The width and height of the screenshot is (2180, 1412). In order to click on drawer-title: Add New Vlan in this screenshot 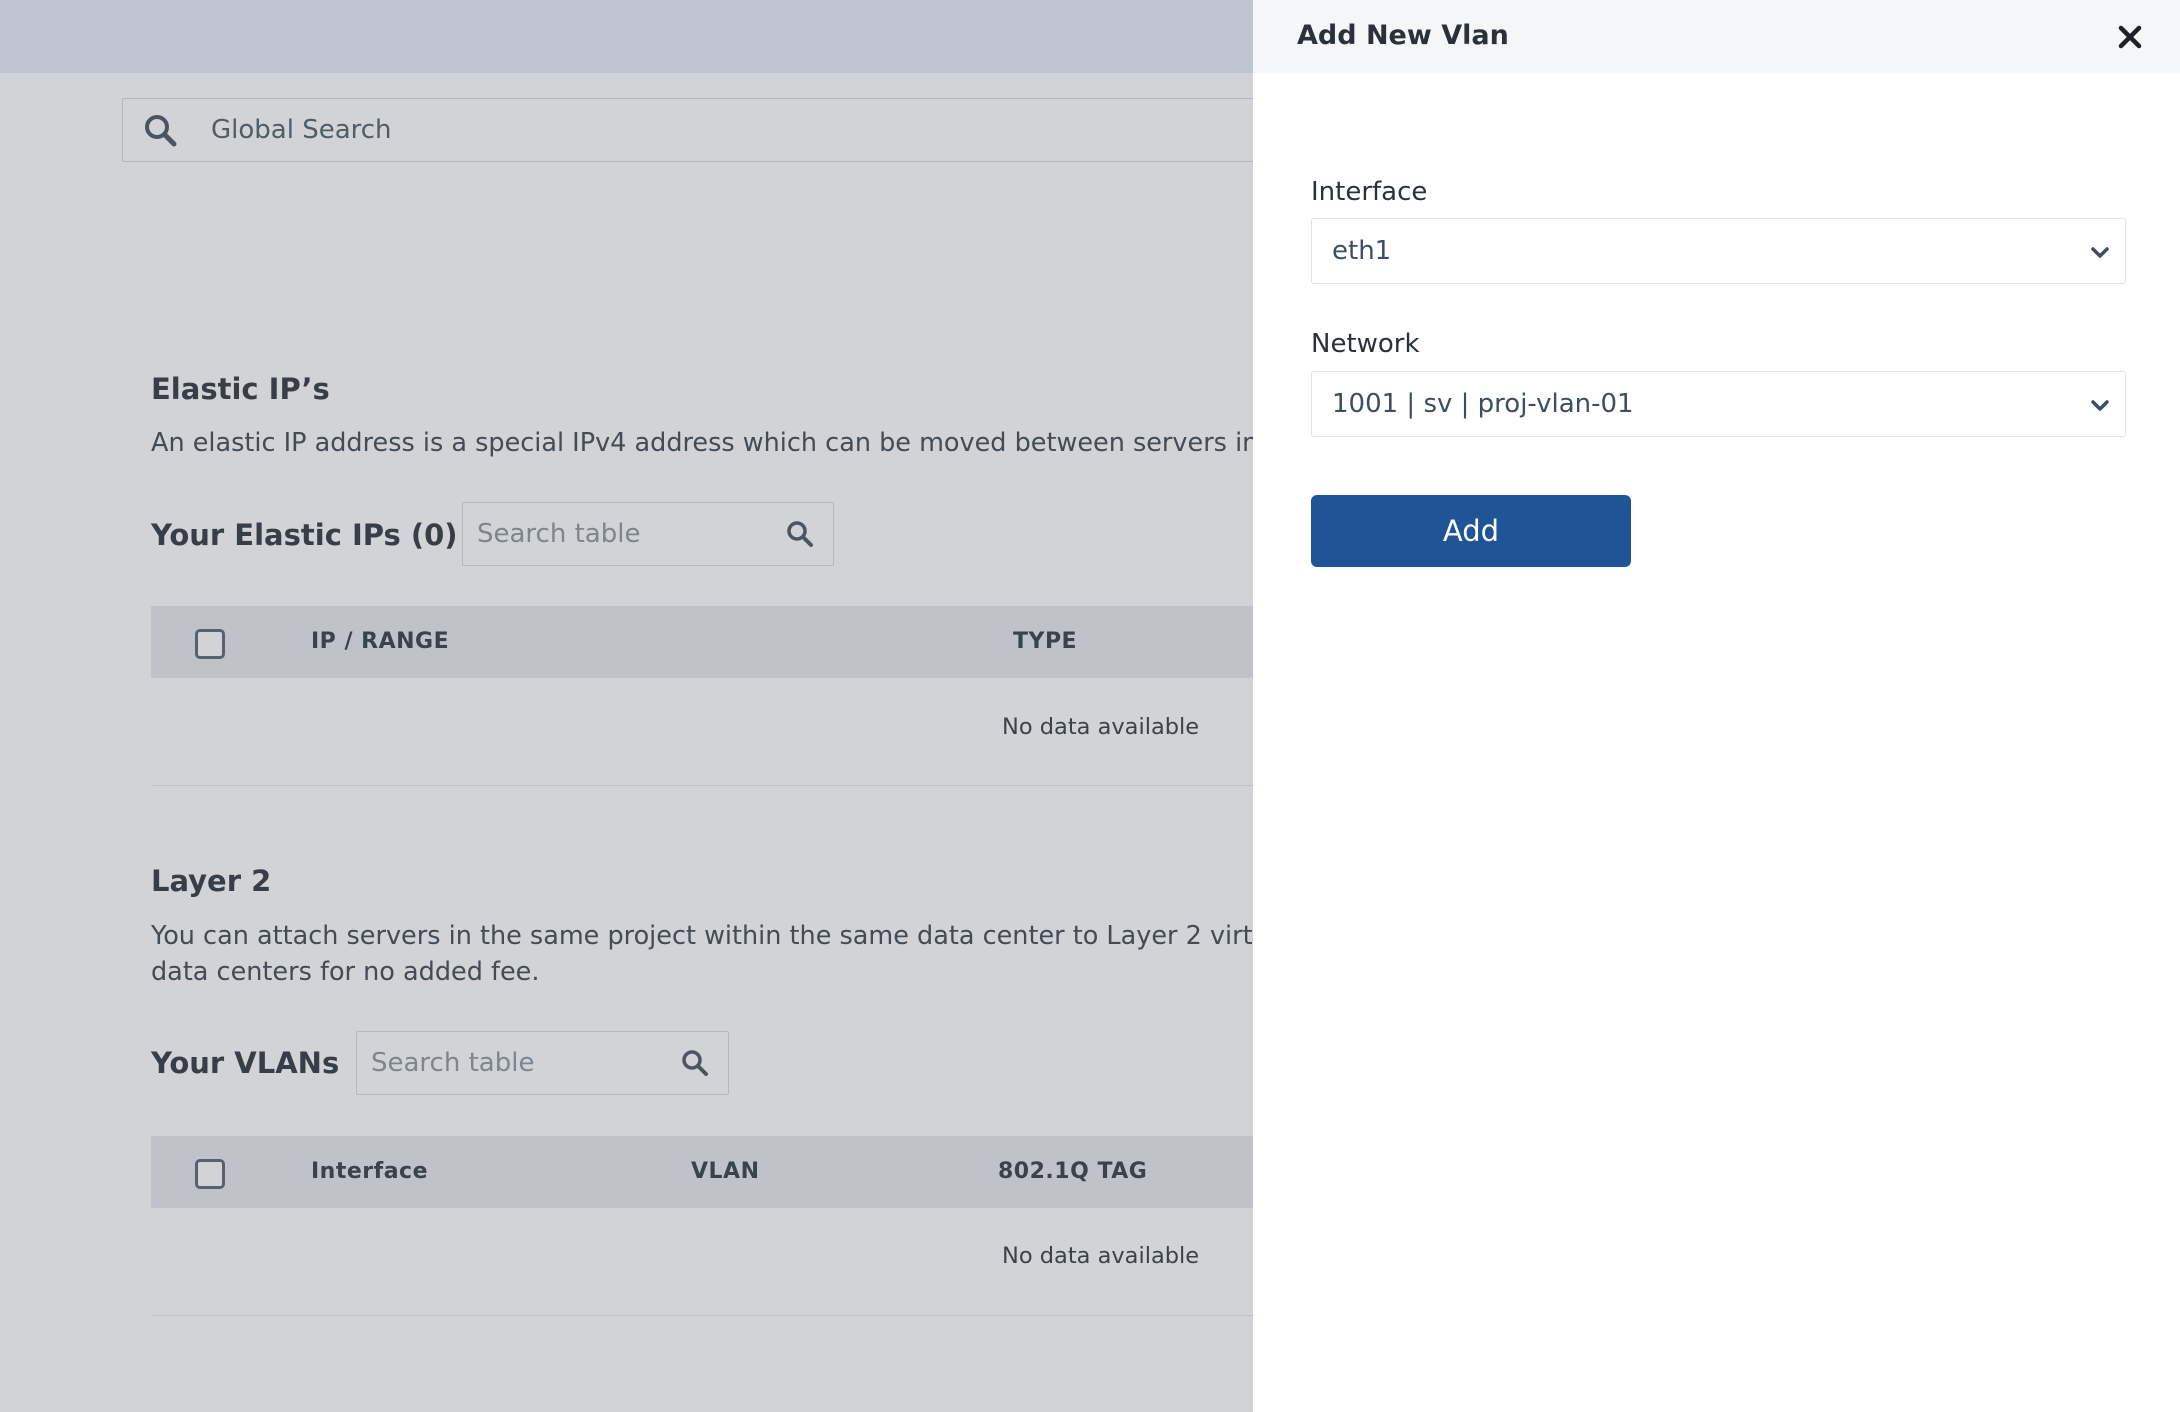, I will do `click(1403, 35)`.